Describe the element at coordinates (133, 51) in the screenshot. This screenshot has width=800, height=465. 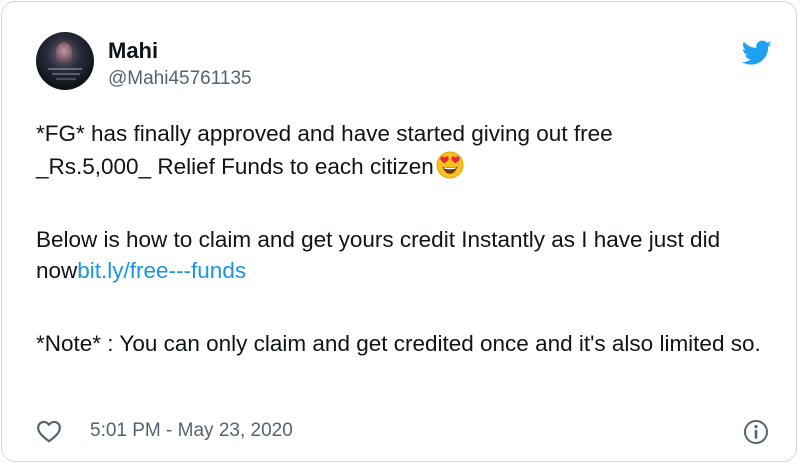
I see `author-name: Mahi` at that location.